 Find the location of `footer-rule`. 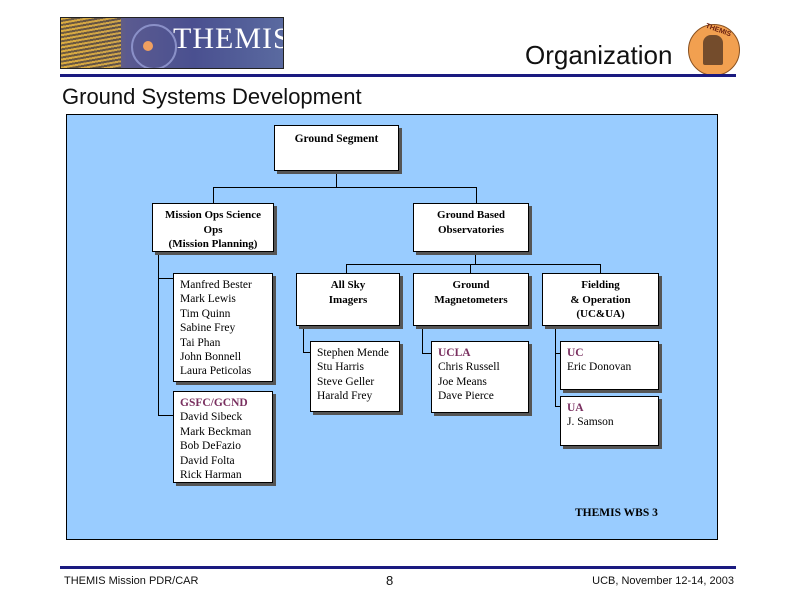

footer-rule is located at coordinates (398, 567).